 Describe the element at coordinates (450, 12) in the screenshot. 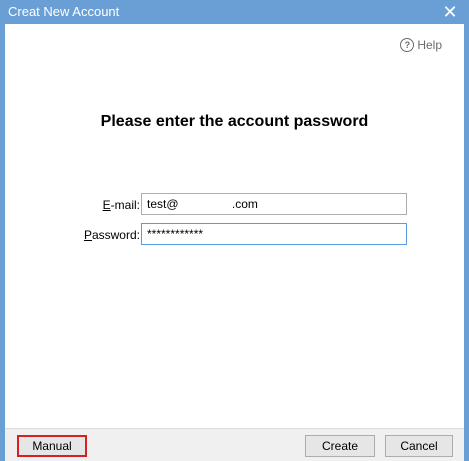

I see `close-icon: ✕` at that location.